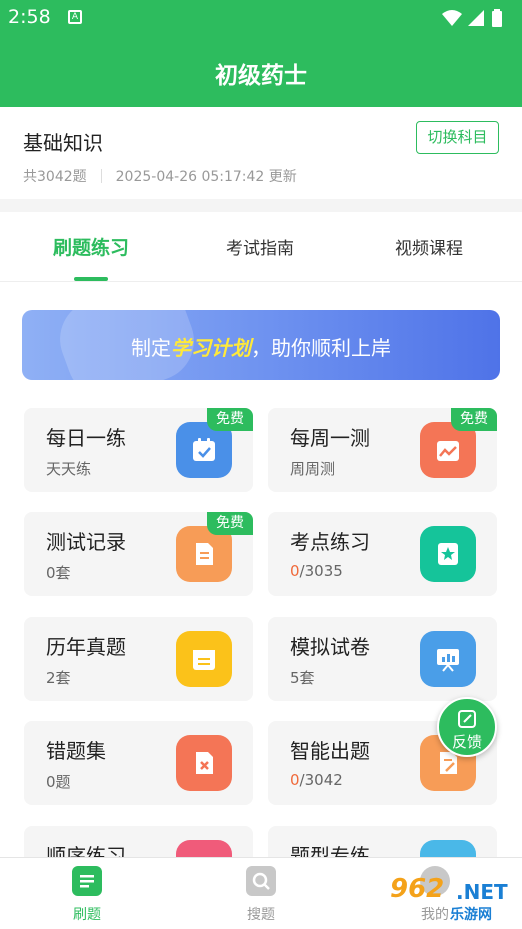  I want to click on card-past-exams: 历年真题 2套, so click(138, 659).